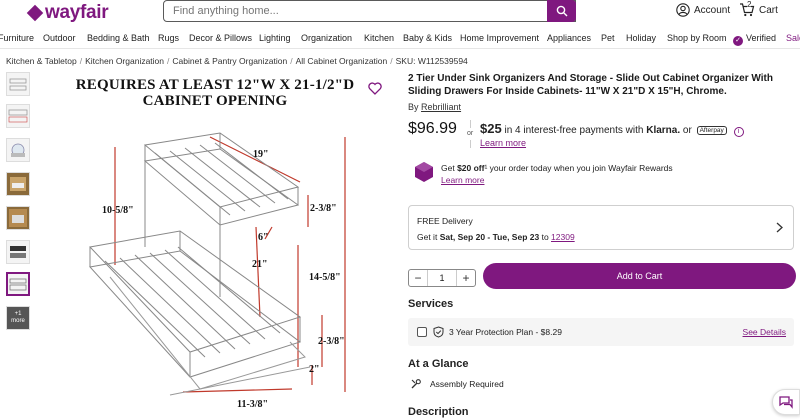 This screenshot has width=800, height=419. Describe the element at coordinates (355, 11) in the screenshot. I see `search-input` at that location.